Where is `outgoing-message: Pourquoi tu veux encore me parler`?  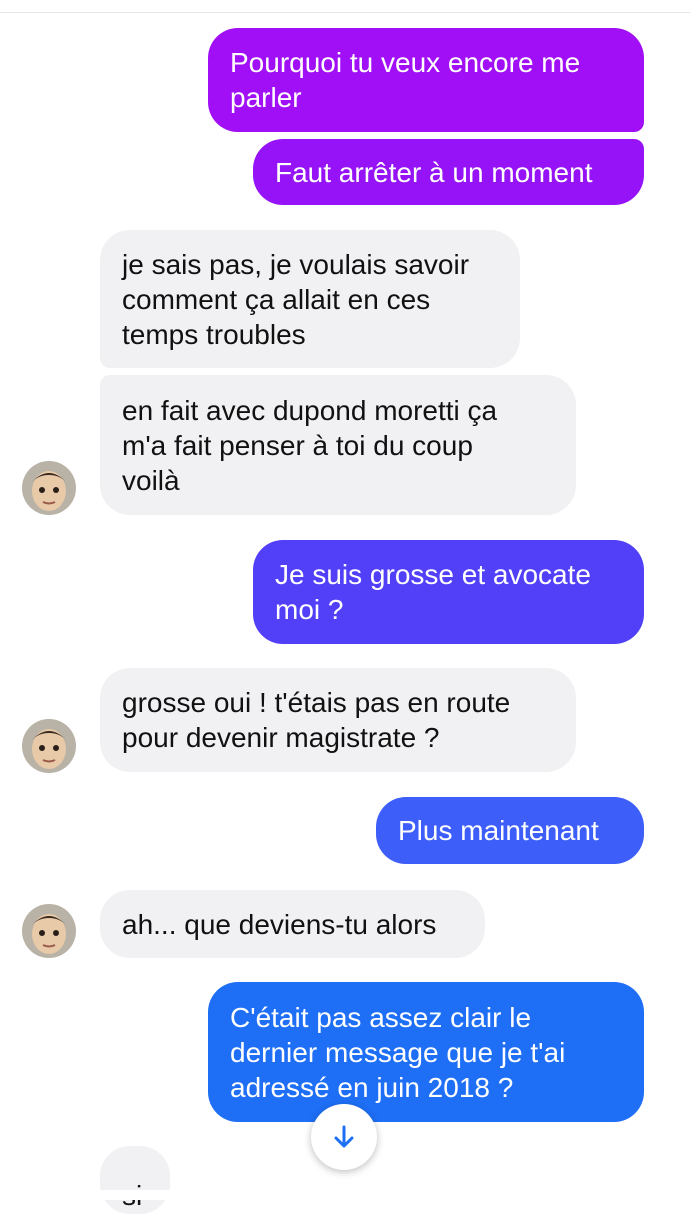
outgoing-message: Pourquoi tu veux encore me parler is located at coordinates (426, 80).